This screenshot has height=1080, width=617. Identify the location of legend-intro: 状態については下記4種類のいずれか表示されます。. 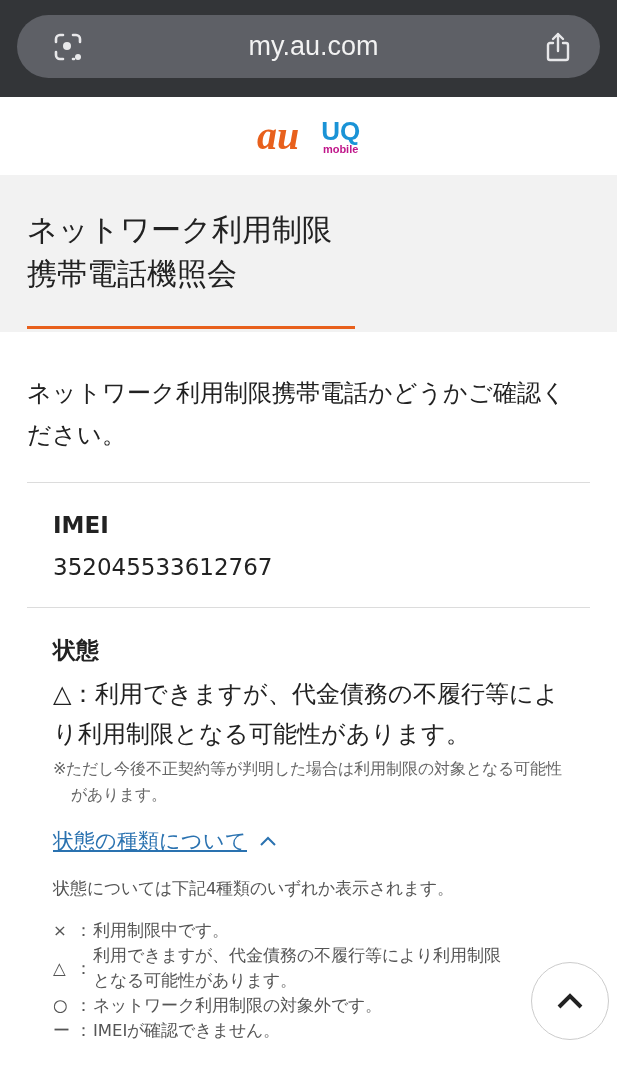
(254, 889).